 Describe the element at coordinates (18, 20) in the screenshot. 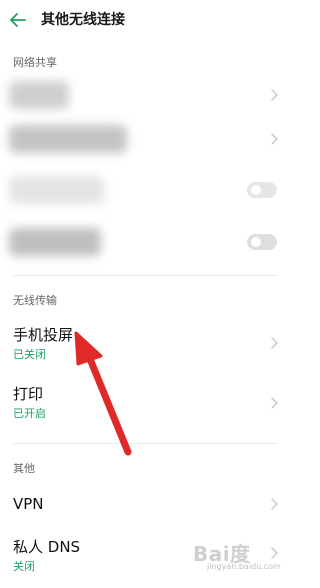

I see `back-arrow-icon` at that location.